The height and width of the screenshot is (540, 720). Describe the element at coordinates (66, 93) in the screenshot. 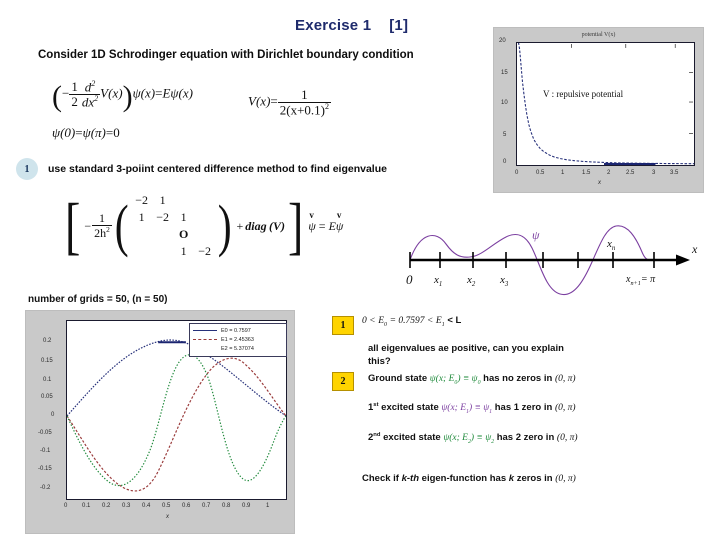

I see `minus-sign: −` at that location.